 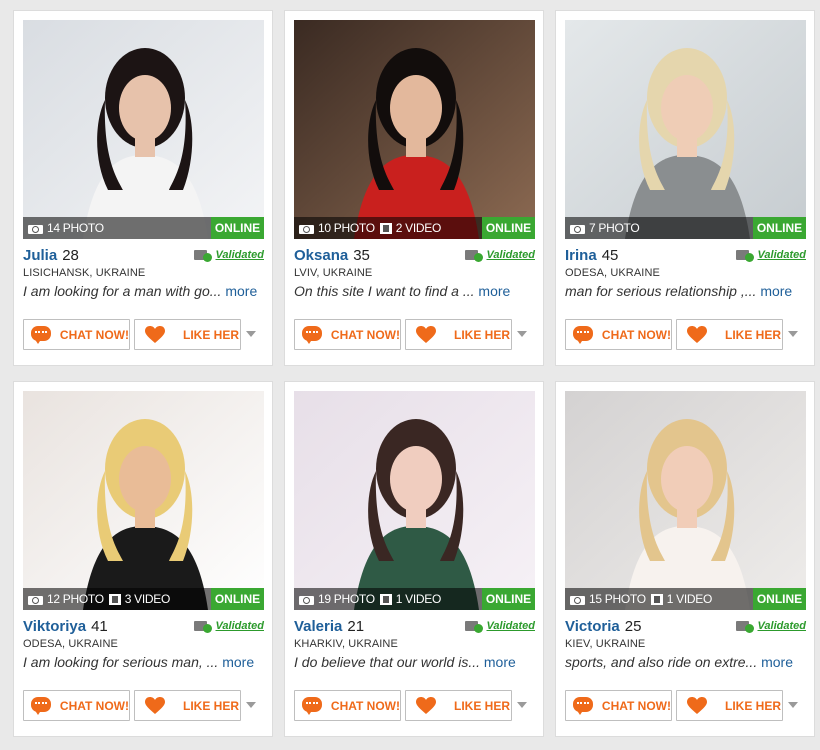 What do you see at coordinates (361, 255) in the screenshot?
I see `profile-age: 35` at bounding box center [361, 255].